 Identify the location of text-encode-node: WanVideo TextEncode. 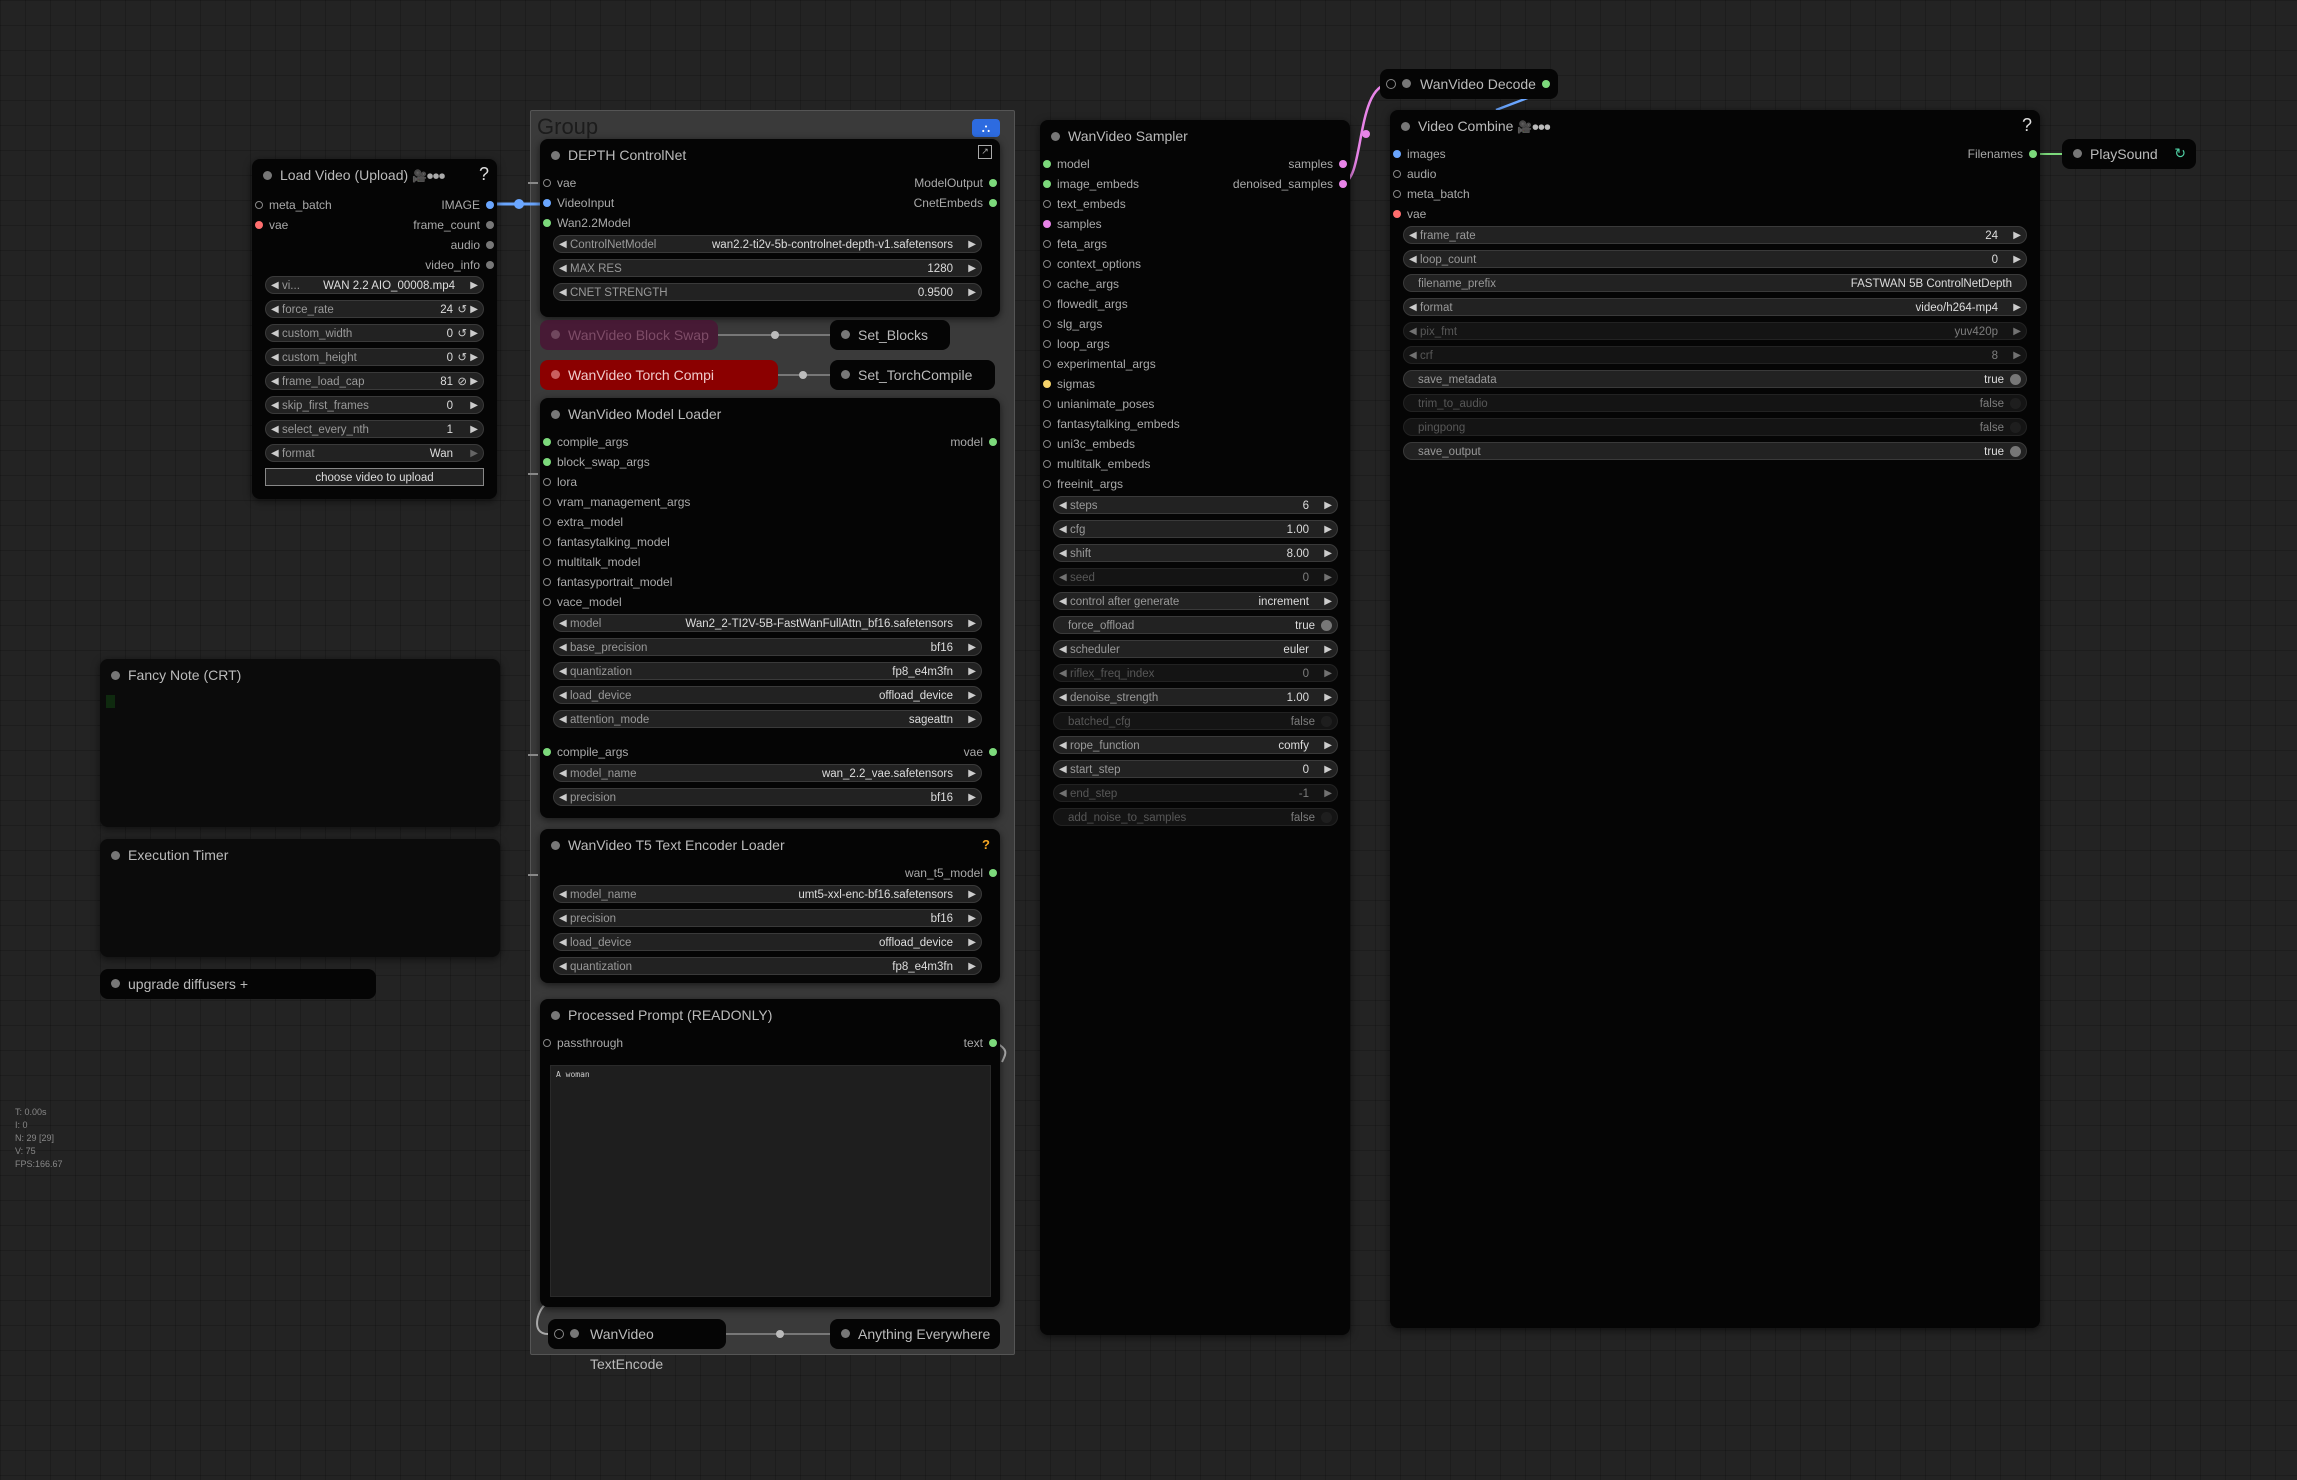
(637, 1345).